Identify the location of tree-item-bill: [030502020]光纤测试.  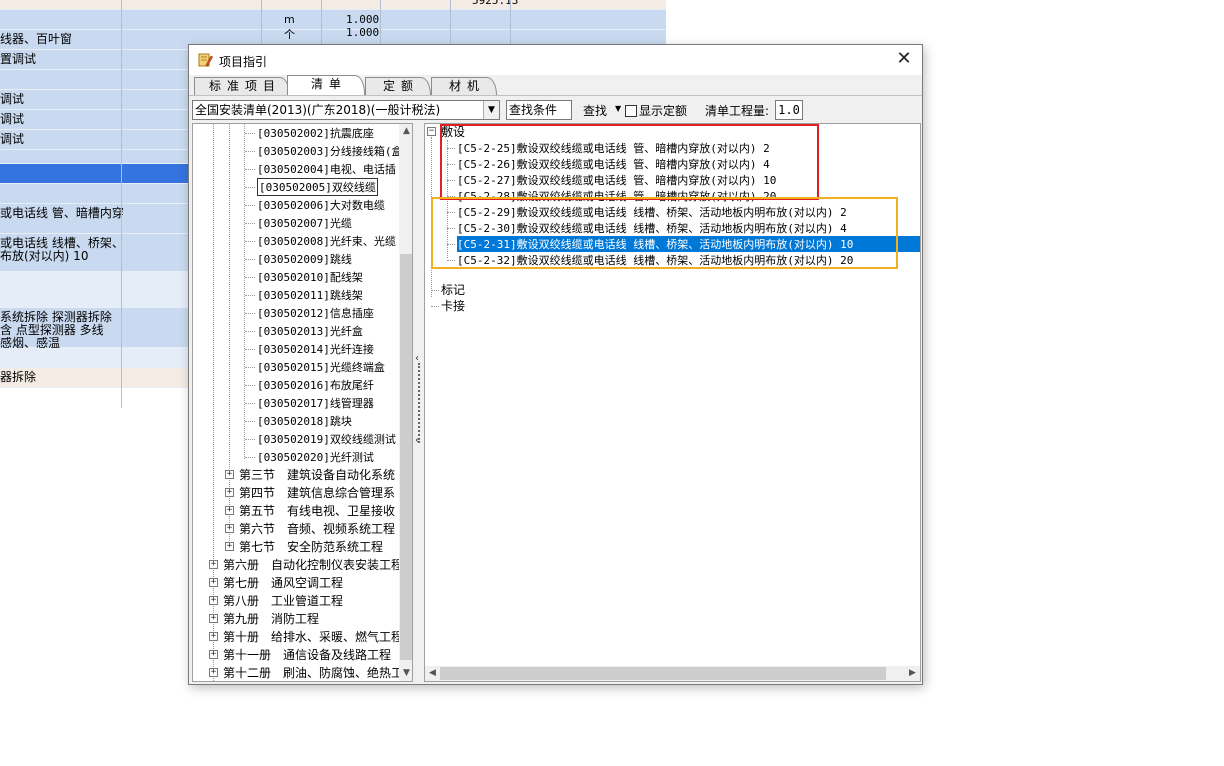
(315, 457).